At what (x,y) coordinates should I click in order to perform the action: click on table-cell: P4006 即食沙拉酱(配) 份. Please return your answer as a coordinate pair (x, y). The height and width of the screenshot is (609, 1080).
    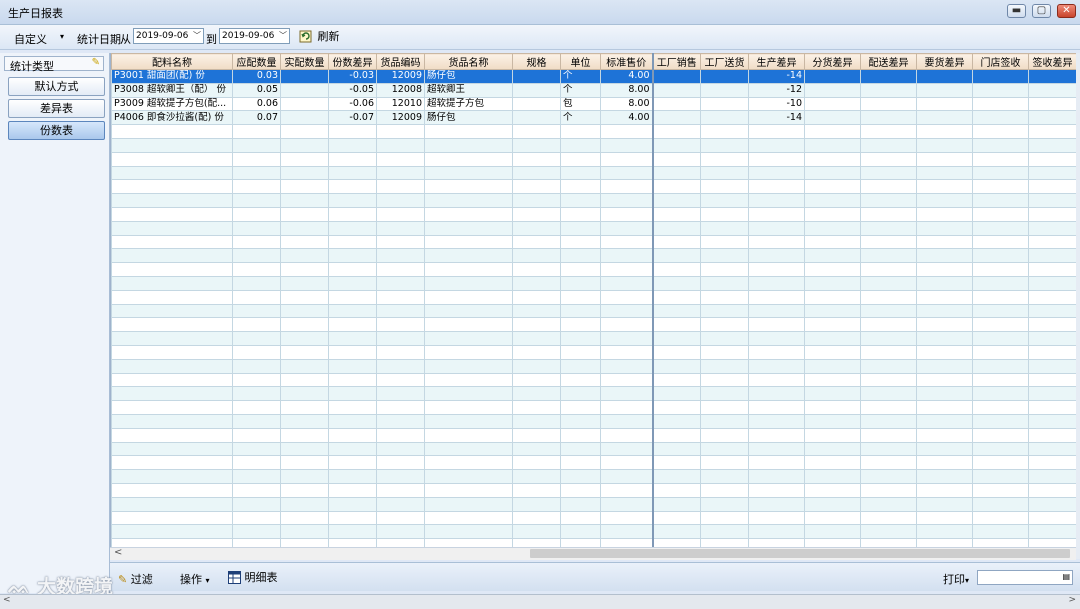
    Looking at the image, I should click on (172, 118).